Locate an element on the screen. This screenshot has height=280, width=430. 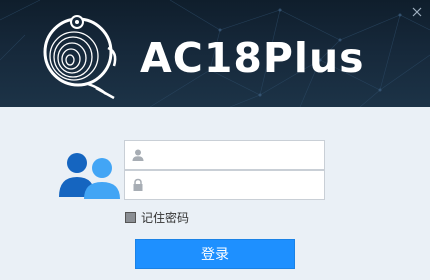
webcam-logo-icon is located at coordinates (80, 57).